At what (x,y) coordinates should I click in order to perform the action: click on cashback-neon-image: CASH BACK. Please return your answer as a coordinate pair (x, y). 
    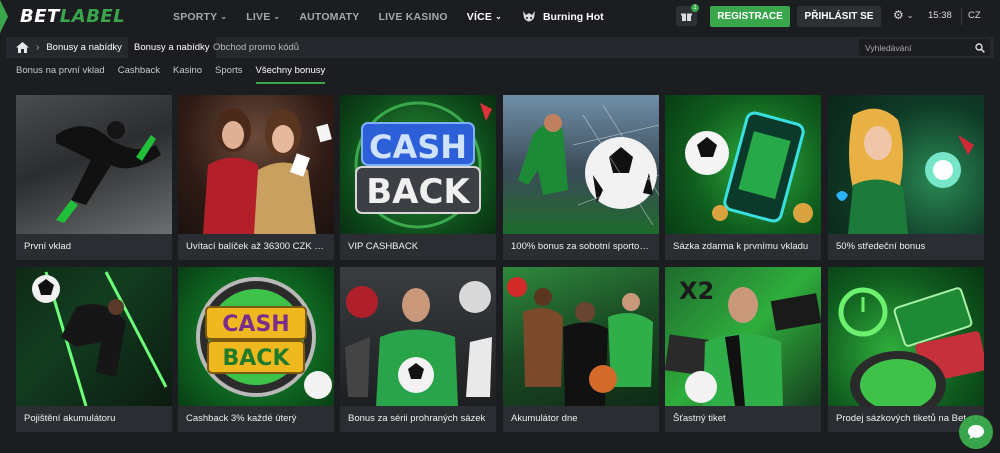
    Looking at the image, I should click on (418, 164).